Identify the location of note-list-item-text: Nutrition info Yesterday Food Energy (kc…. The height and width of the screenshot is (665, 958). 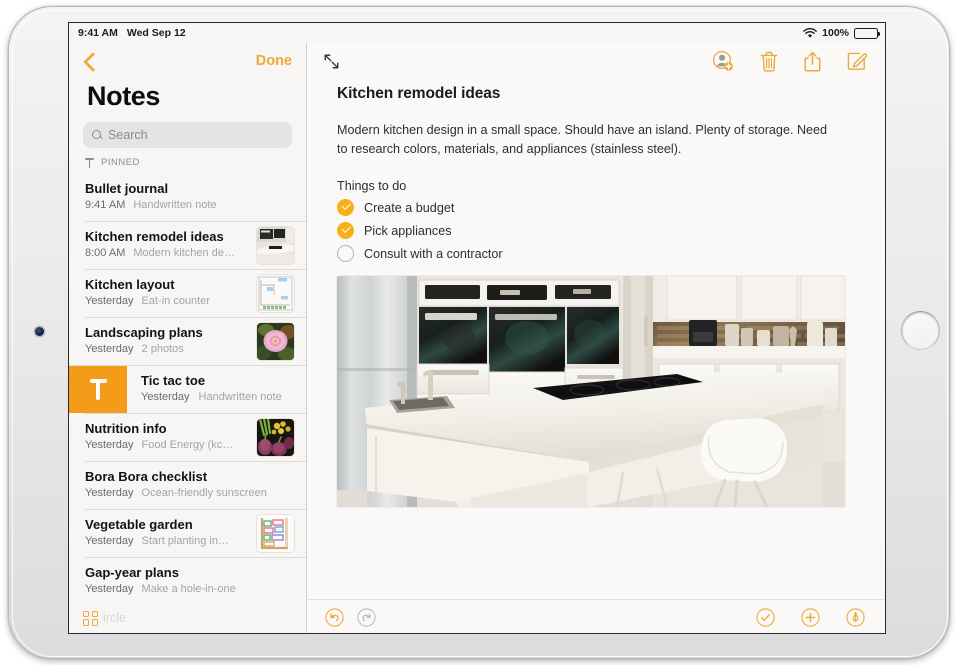
(167, 437).